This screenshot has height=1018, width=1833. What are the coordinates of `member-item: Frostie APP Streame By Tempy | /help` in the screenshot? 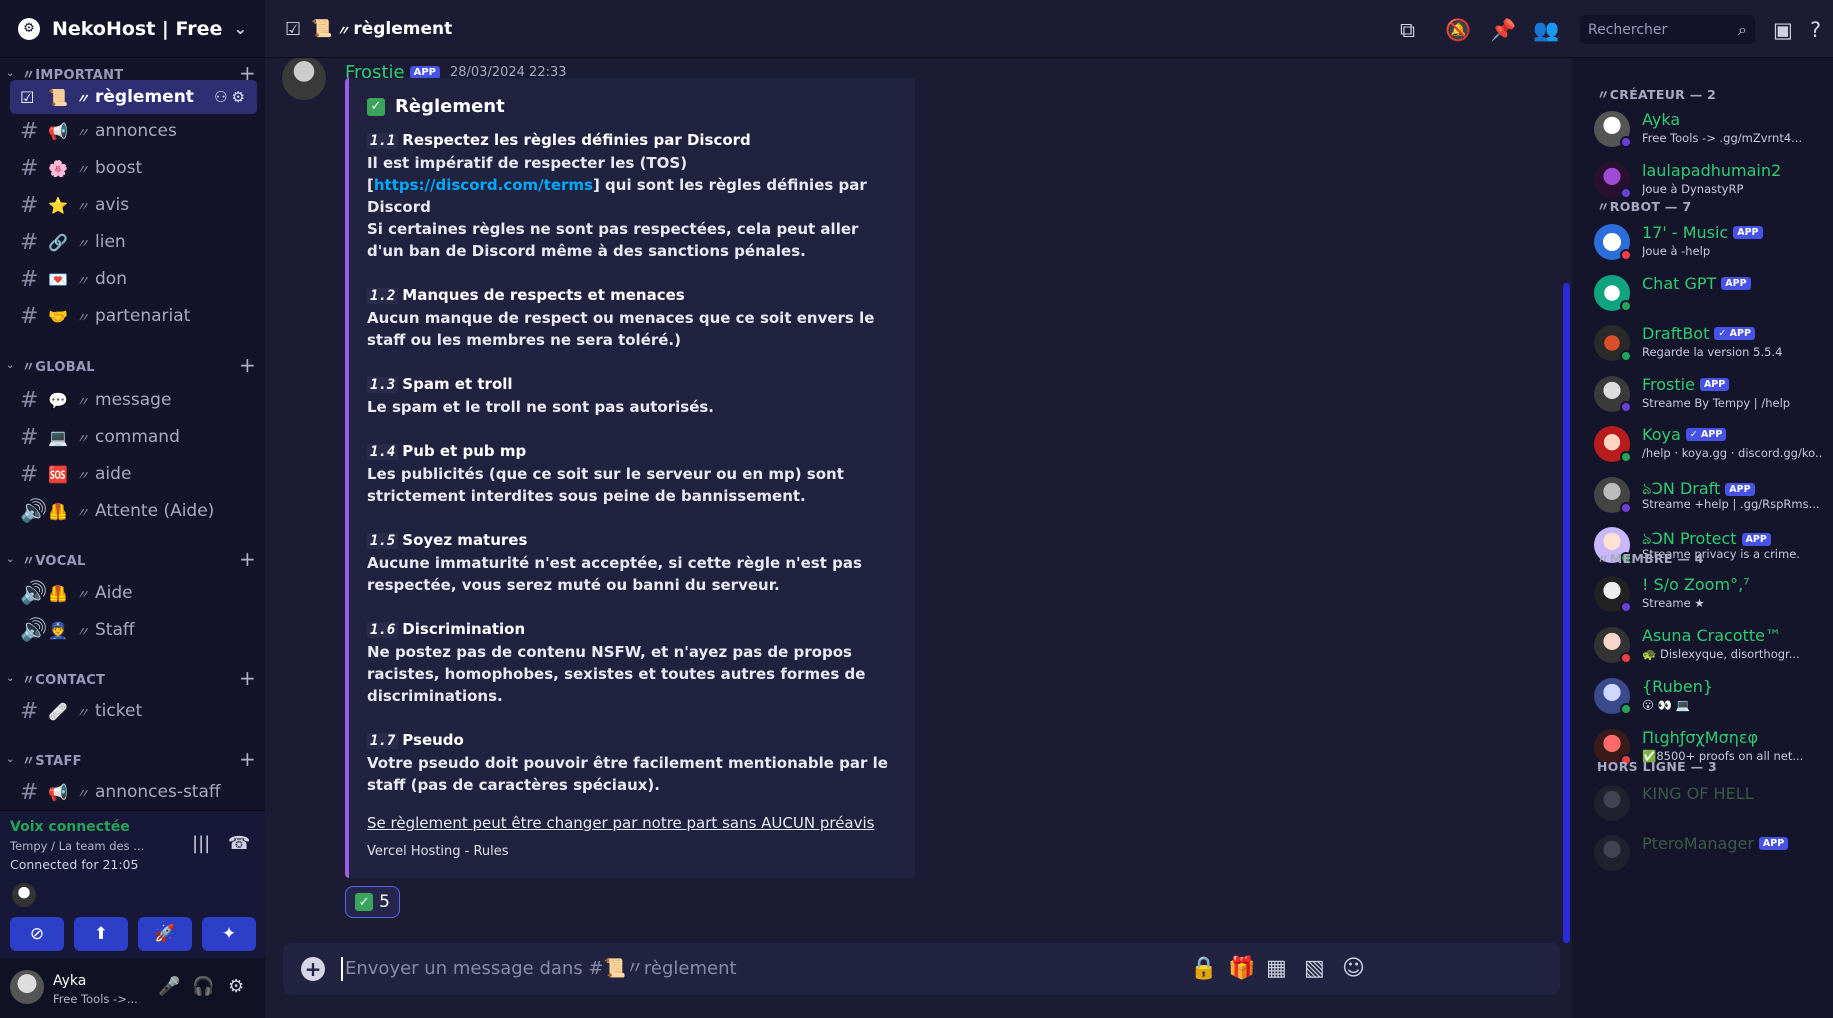 It's located at (1711, 396).